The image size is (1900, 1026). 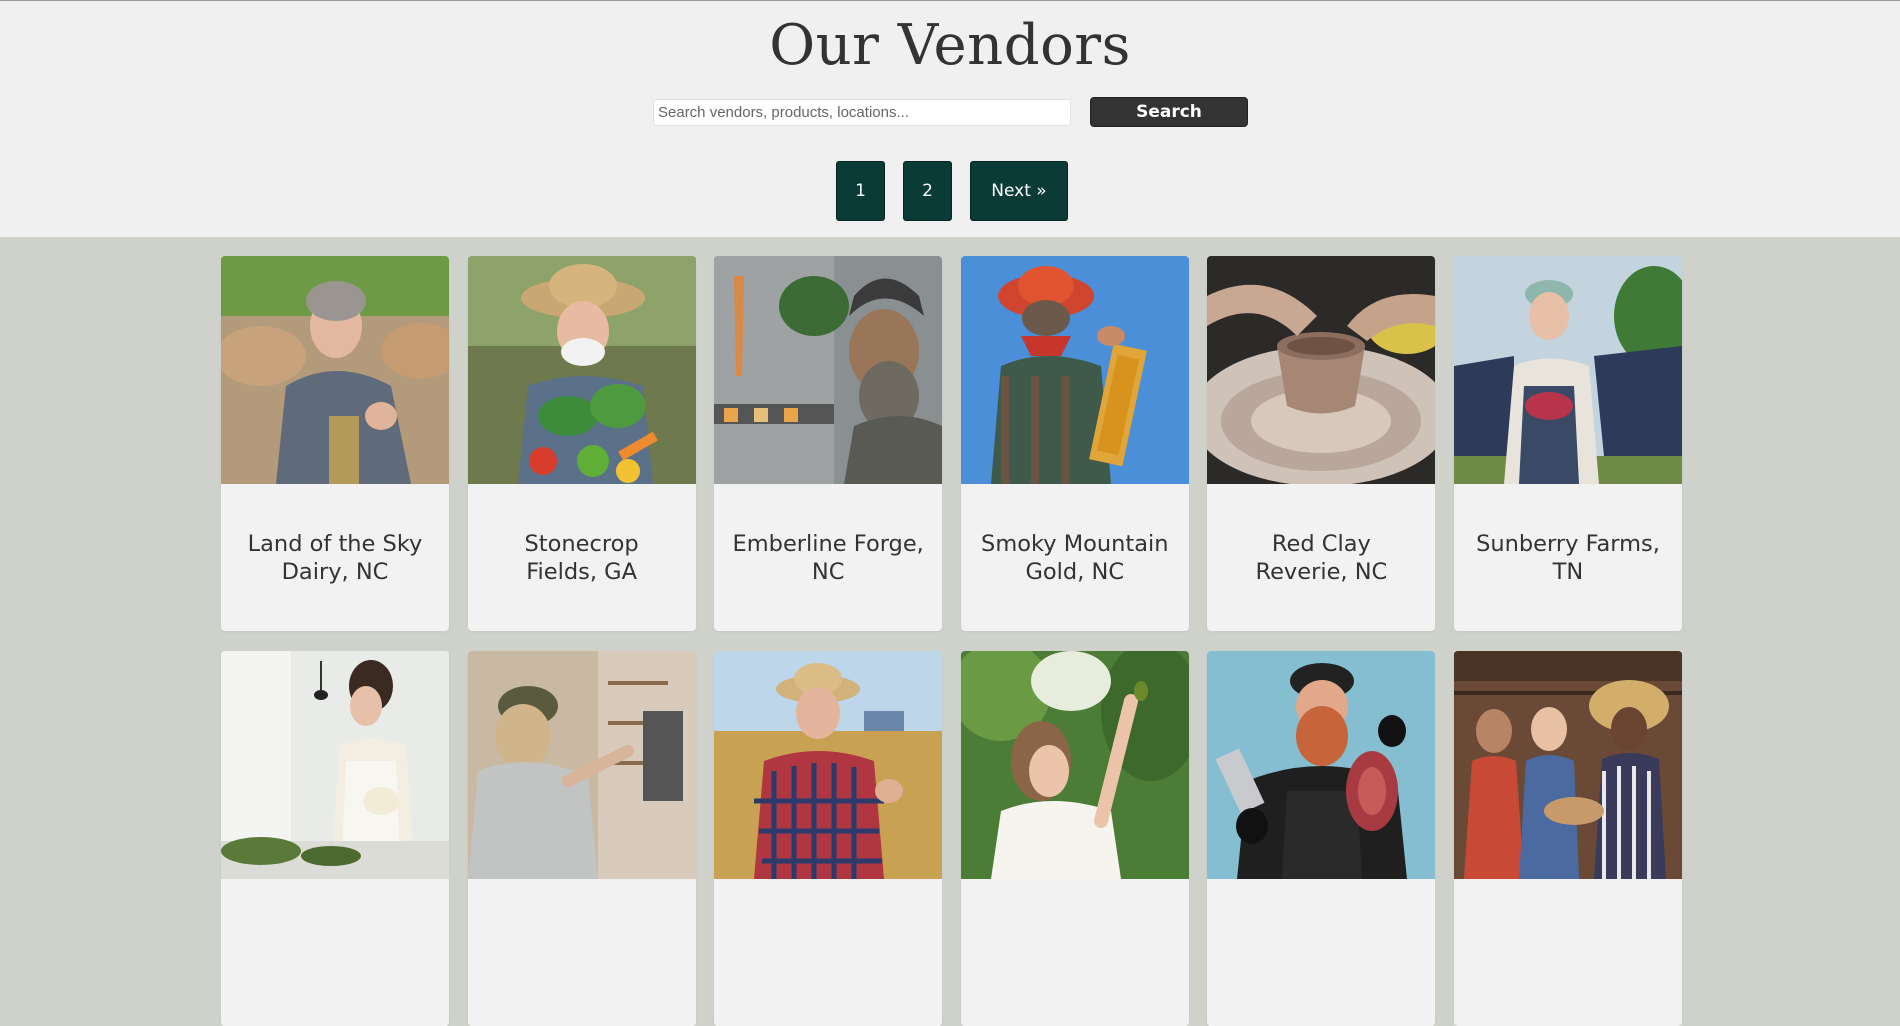 What do you see at coordinates (335, 557) in the screenshot?
I see `vendor-name: Land of the Sky Dairy, NC` at bounding box center [335, 557].